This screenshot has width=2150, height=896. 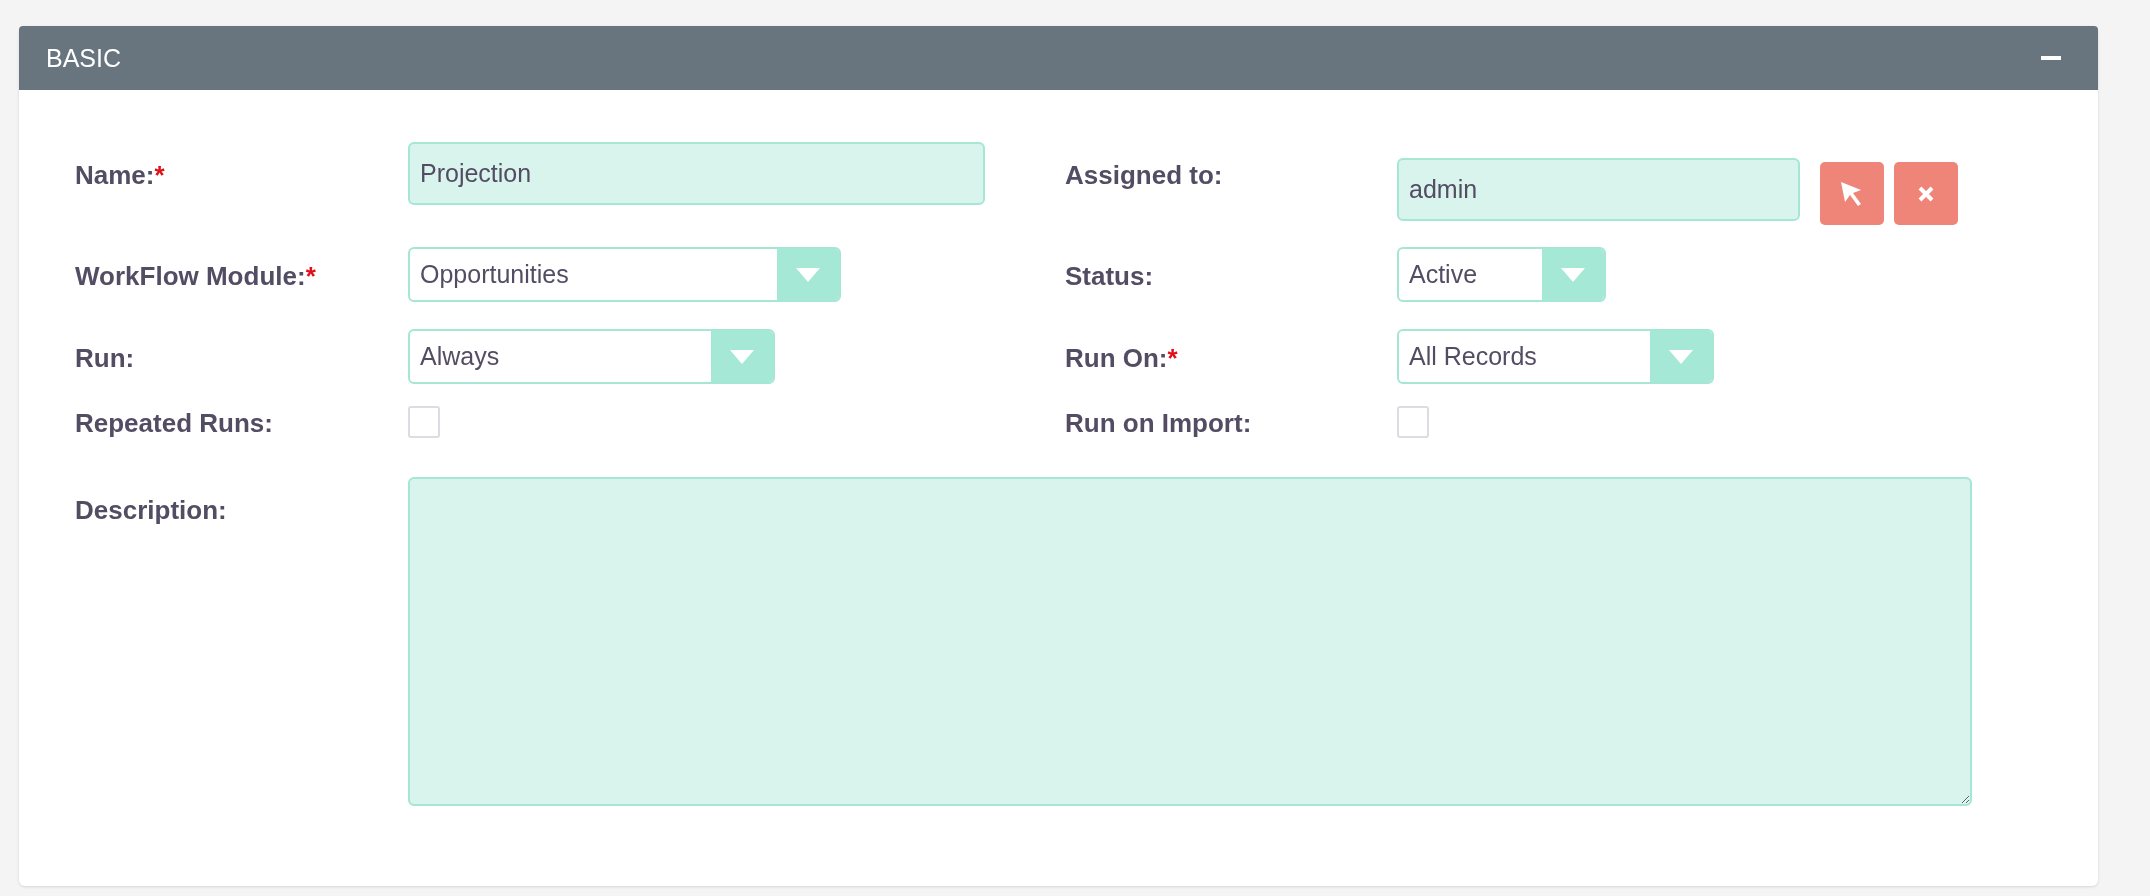 I want to click on dropdown: Opportunities, so click(x=624, y=274).